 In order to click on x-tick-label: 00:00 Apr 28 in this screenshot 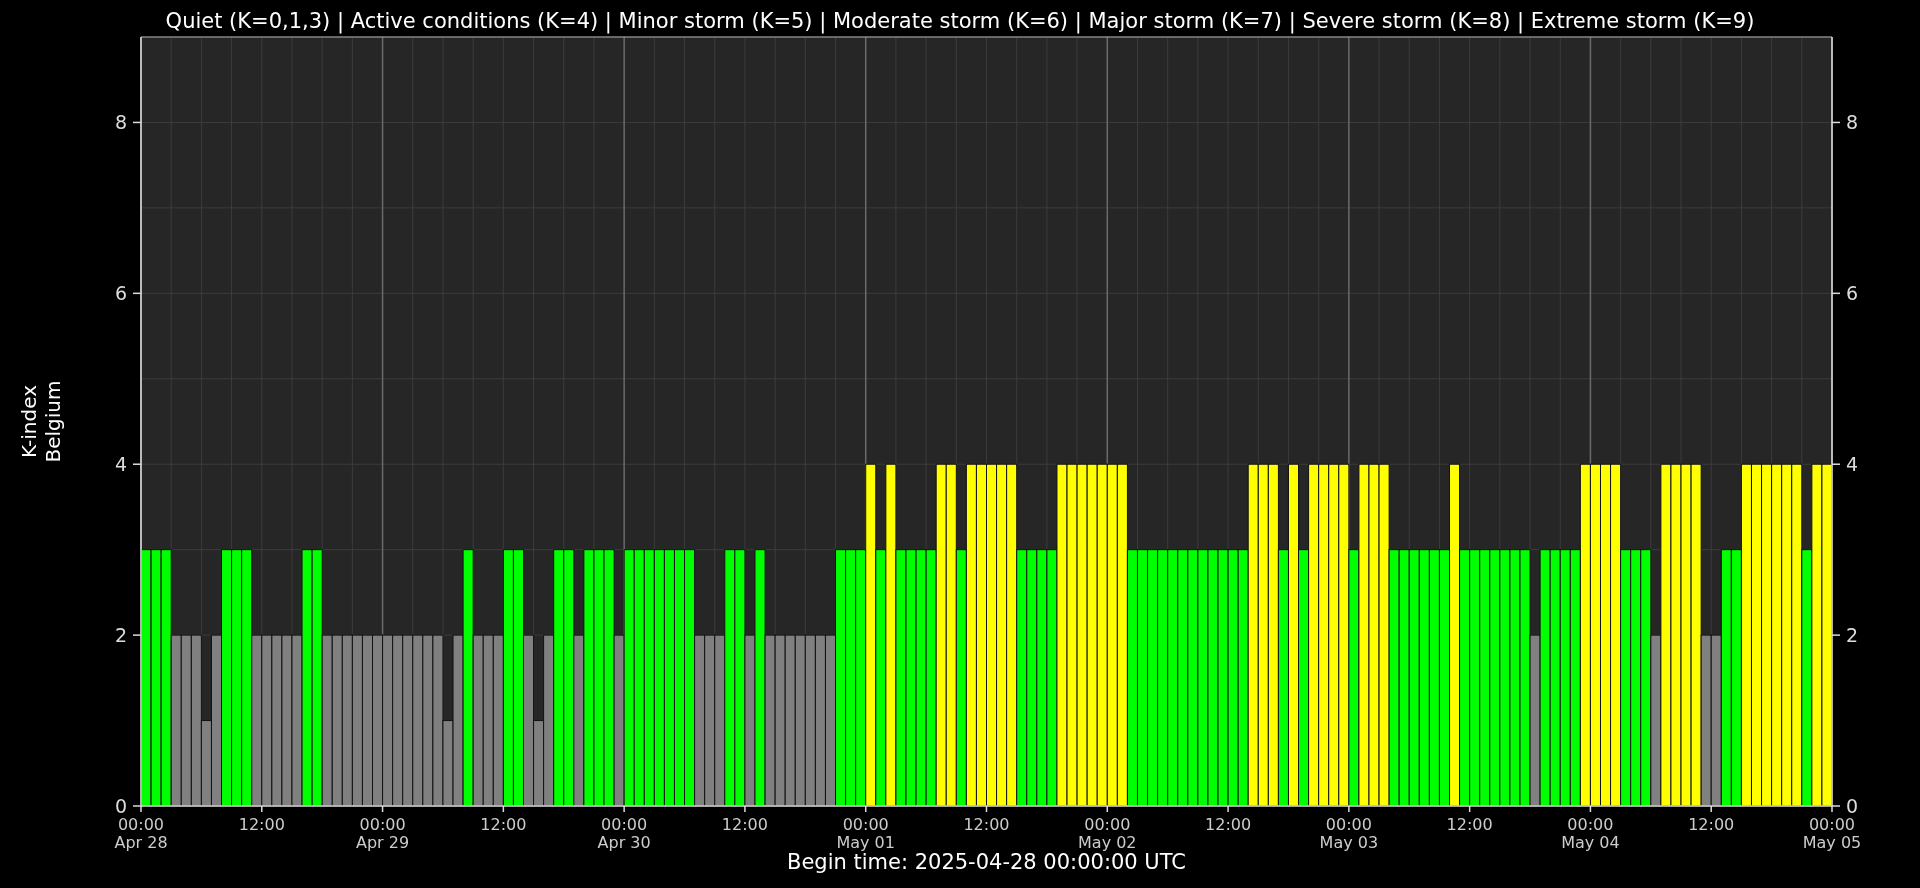, I will do `click(141, 833)`.